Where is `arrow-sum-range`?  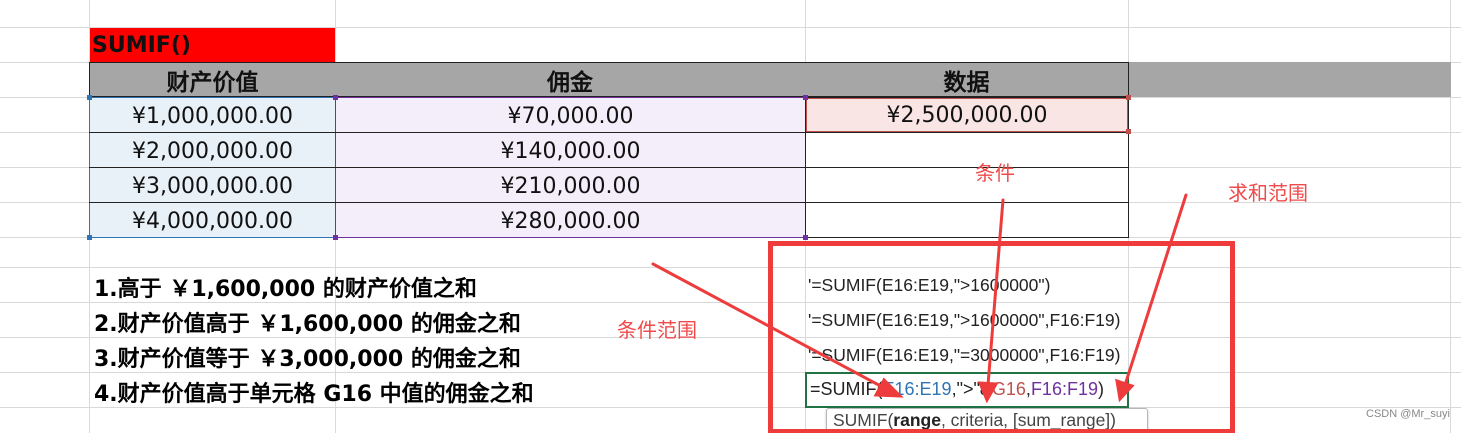 arrow-sum-range is located at coordinates (1155, 290).